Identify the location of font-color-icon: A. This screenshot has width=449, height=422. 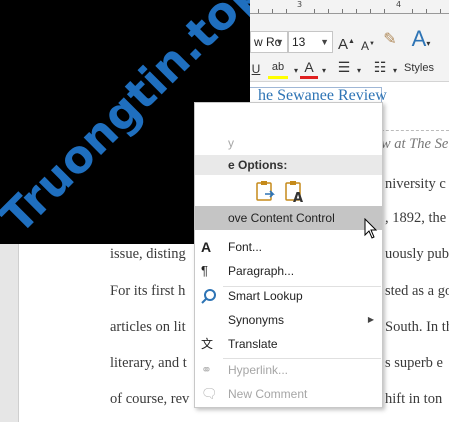
(309, 68).